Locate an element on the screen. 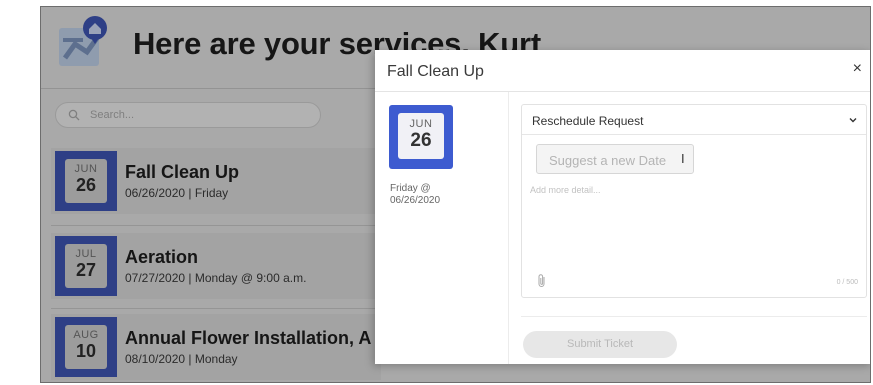  date-month: AUG is located at coordinates (86, 335).